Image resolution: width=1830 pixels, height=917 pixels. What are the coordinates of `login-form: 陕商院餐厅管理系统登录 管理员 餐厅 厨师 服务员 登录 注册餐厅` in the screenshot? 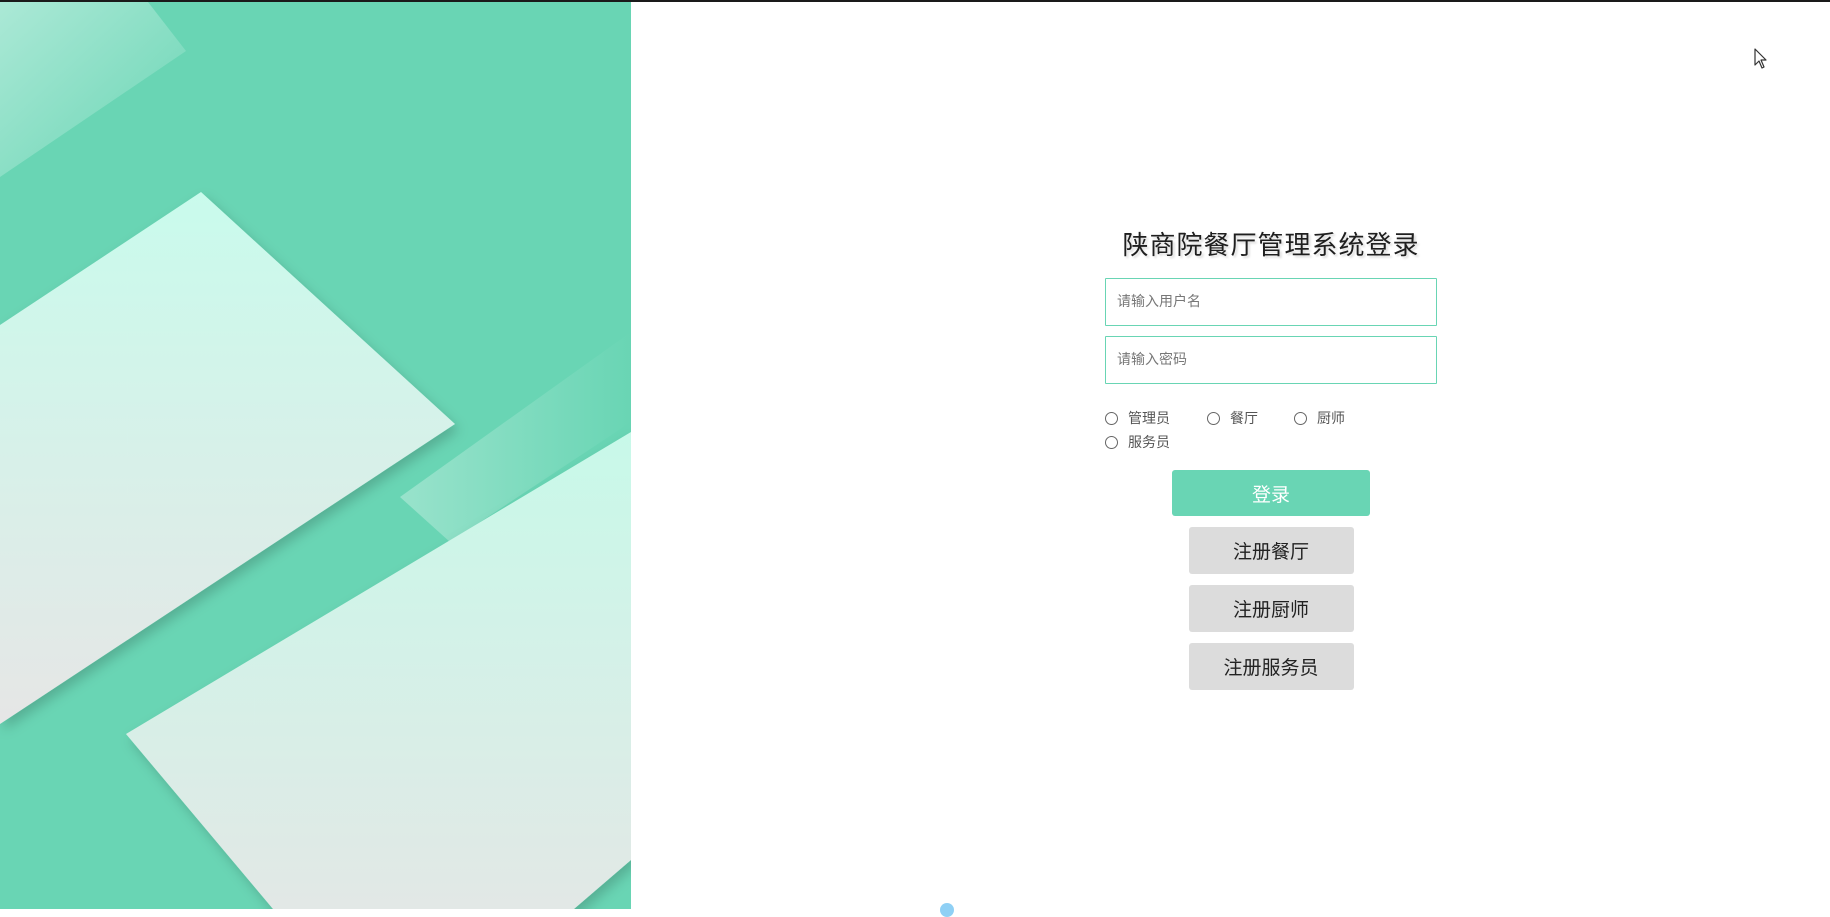 It's located at (1271, 457).